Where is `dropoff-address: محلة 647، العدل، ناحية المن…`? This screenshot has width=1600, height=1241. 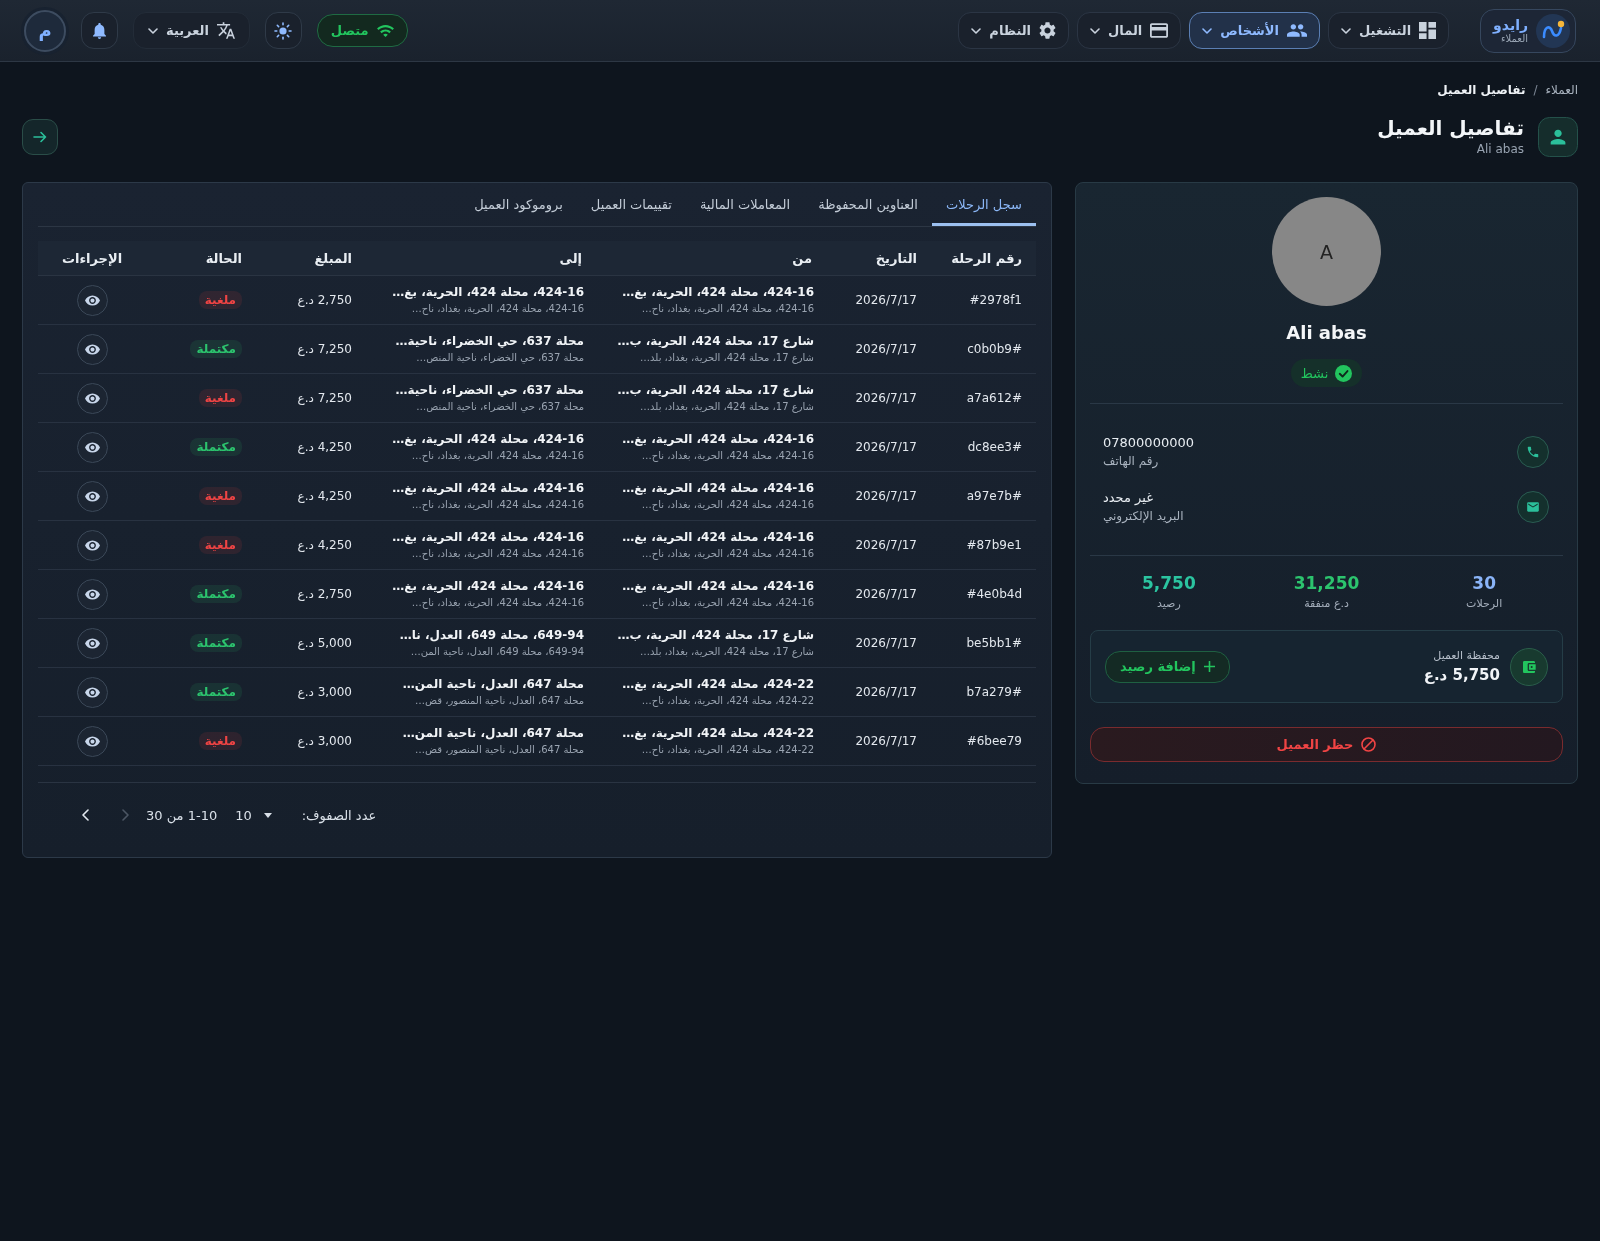
dropoff-address: محلة 647، العدل، ناحية المن… is located at coordinates (492, 733).